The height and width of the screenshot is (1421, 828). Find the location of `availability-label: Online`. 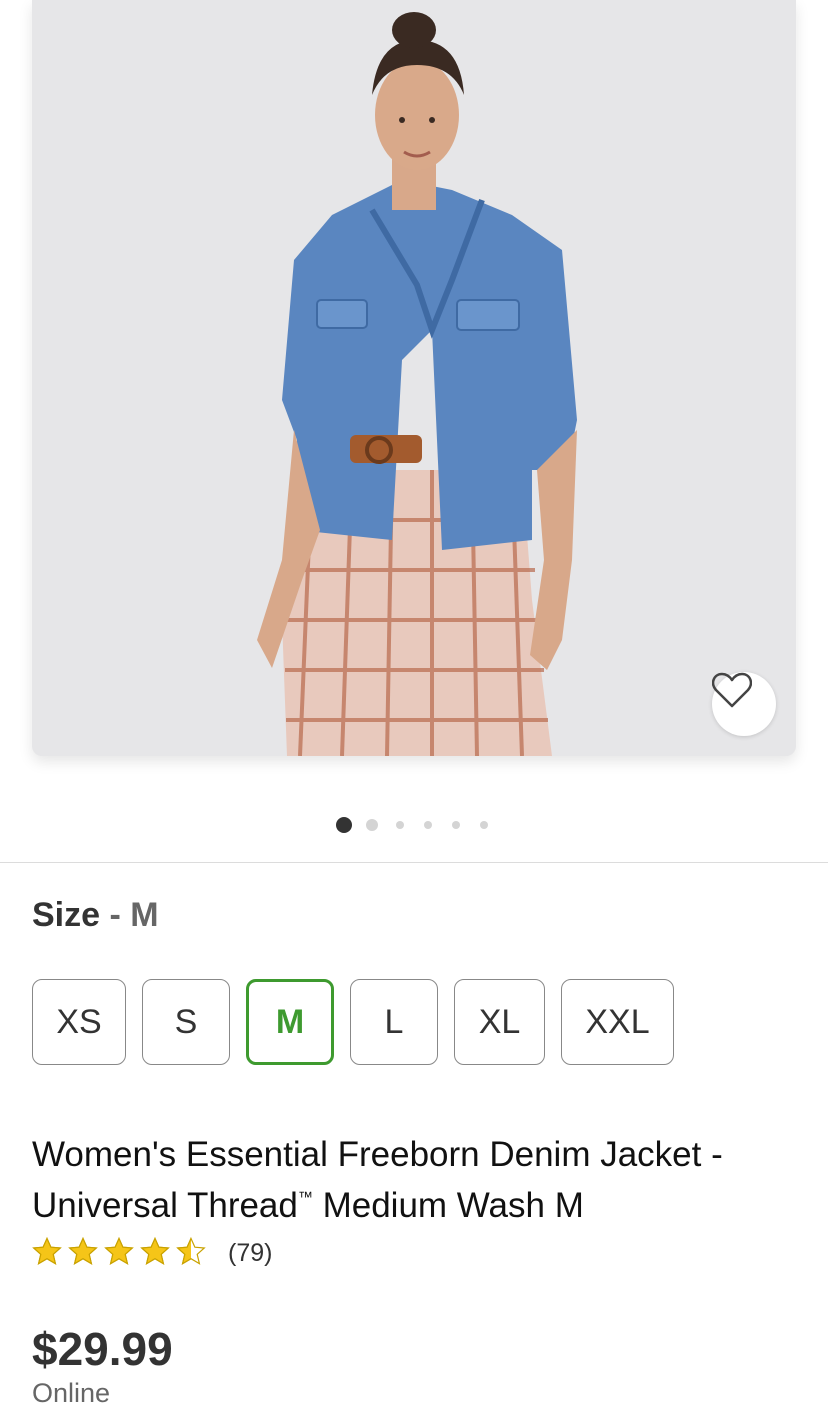

availability-label: Online is located at coordinates (71, 1393).